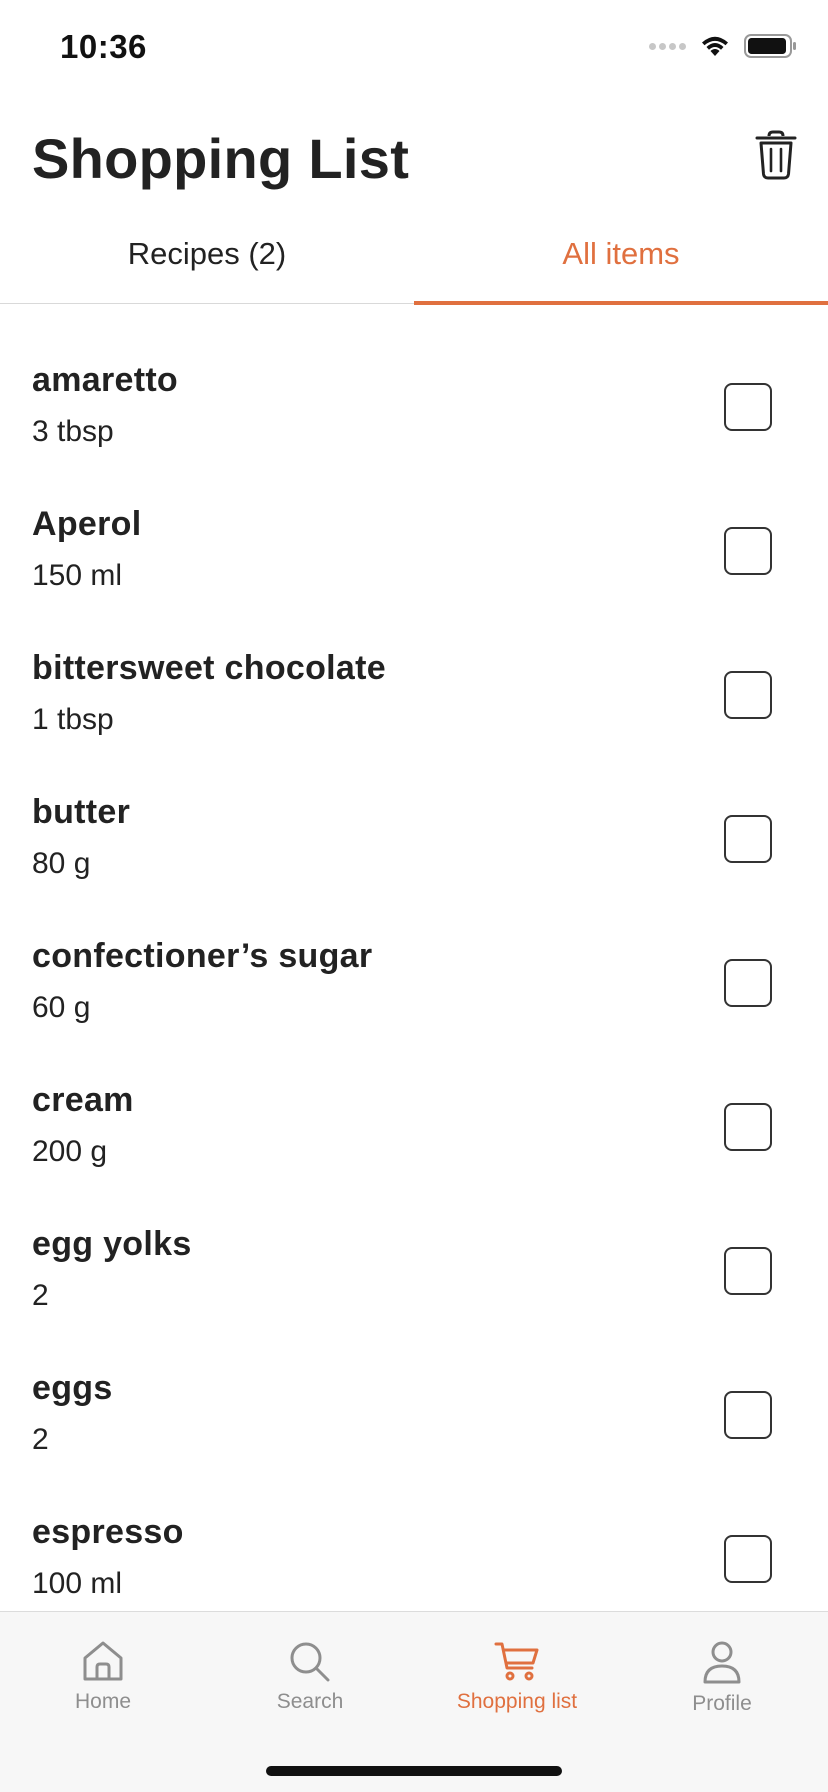  I want to click on profile-icon, so click(722, 1662).